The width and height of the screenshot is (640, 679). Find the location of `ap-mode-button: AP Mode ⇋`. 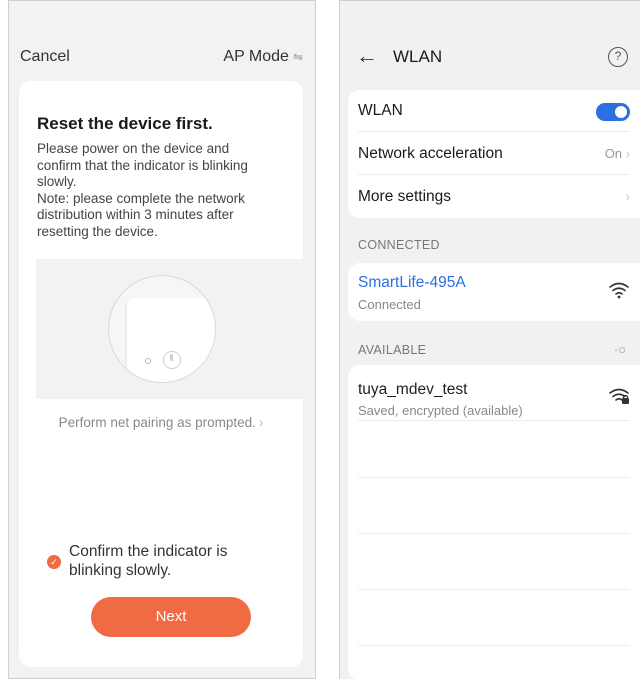

ap-mode-button: AP Mode ⇋ is located at coordinates (263, 57).